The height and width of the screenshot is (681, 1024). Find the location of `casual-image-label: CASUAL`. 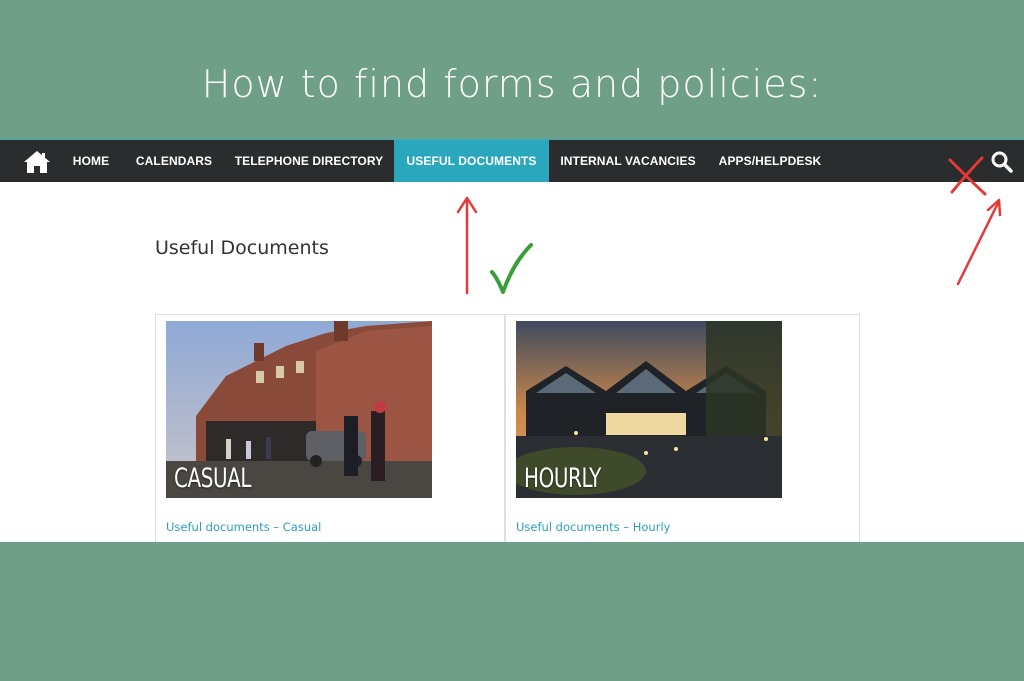

casual-image-label: CASUAL is located at coordinates (213, 478).